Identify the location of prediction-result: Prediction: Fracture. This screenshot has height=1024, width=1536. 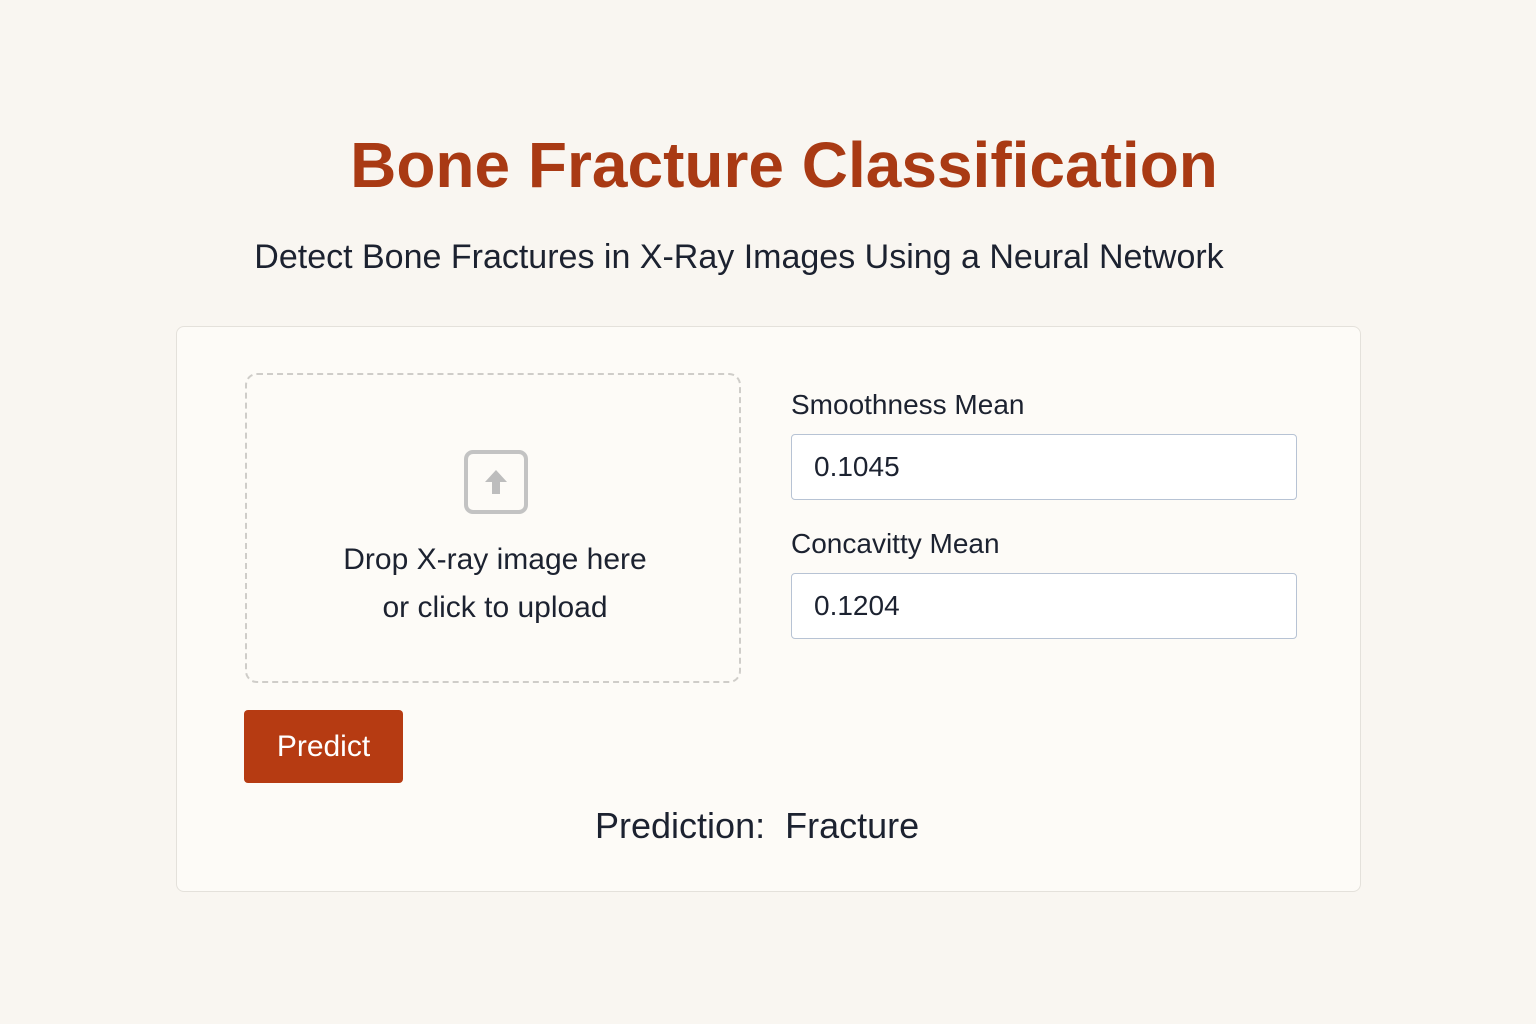
(757, 826).